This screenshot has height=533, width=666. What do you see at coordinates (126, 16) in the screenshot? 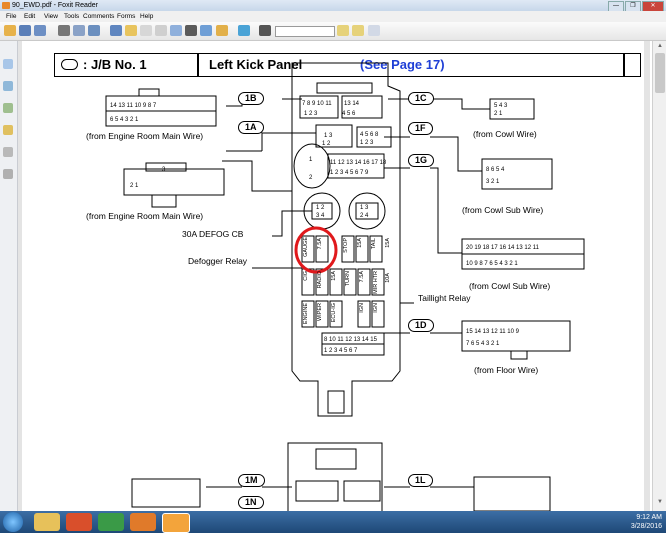
I see `menu-forms: Forms` at bounding box center [126, 16].